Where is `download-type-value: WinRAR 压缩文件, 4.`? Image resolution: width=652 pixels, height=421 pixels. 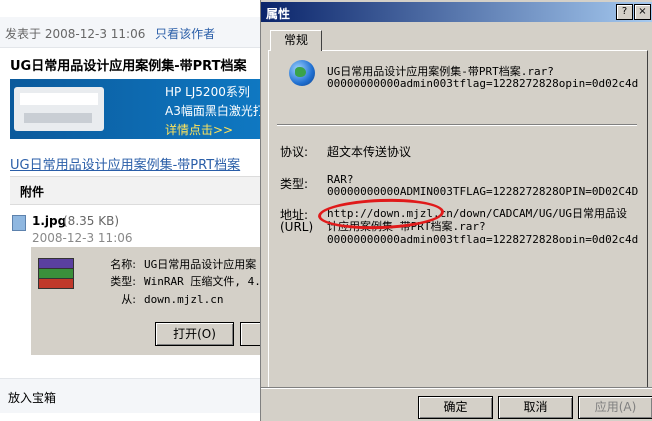 download-type-value: WinRAR 压缩文件, 4. is located at coordinates (202, 281).